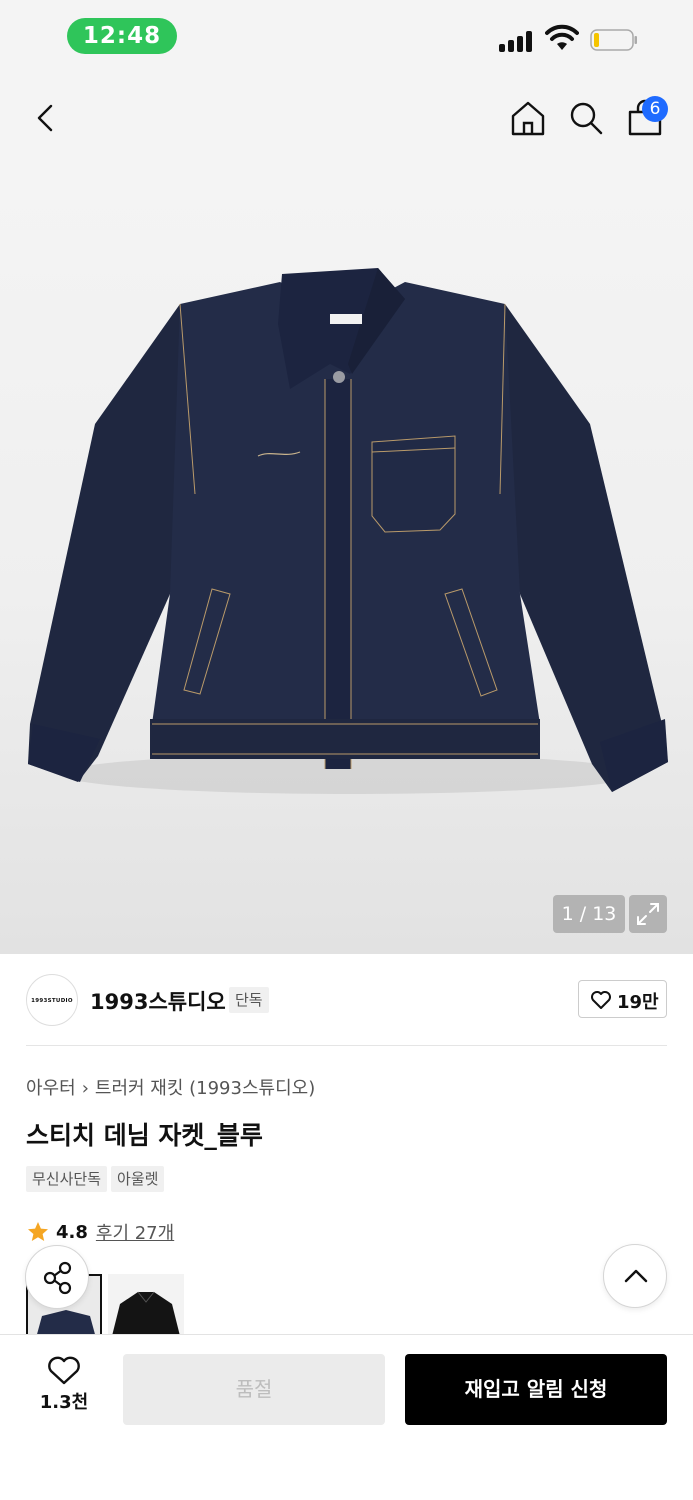 The image size is (693, 1500). I want to click on status-time: 12:48, so click(122, 36).